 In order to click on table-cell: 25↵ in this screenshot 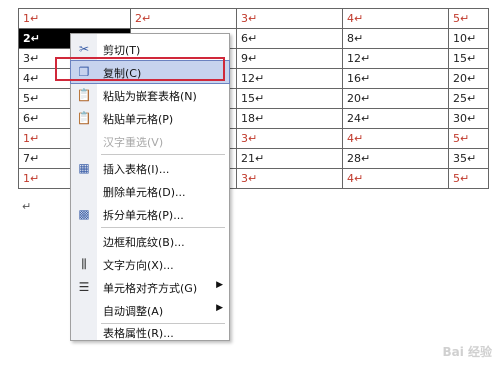, I will do `click(468, 98)`.